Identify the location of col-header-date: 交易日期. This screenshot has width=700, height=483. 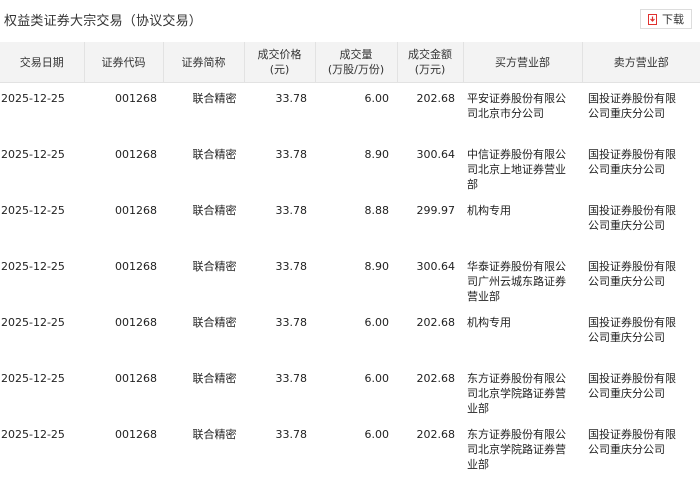
(42, 62).